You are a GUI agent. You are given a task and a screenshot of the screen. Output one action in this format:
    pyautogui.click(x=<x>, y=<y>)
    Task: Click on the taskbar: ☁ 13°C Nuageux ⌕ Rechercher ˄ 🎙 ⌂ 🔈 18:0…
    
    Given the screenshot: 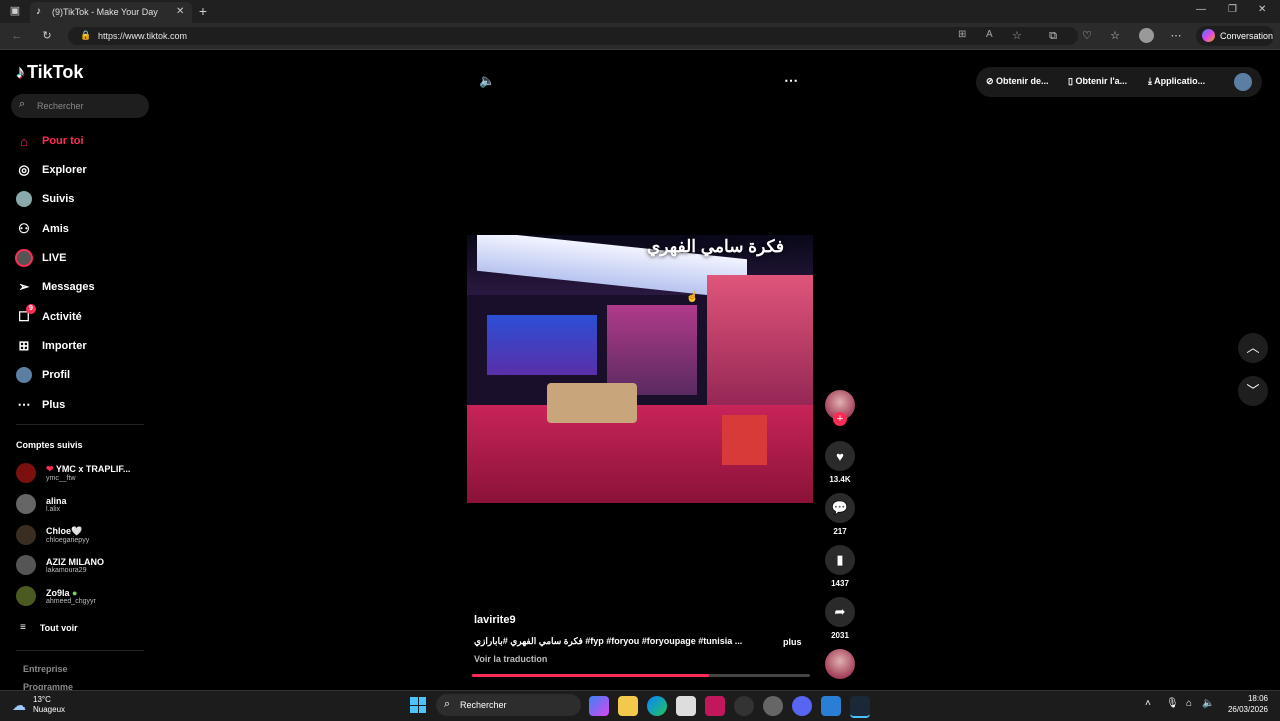 What is the action you would take?
    pyautogui.click(x=640, y=705)
    